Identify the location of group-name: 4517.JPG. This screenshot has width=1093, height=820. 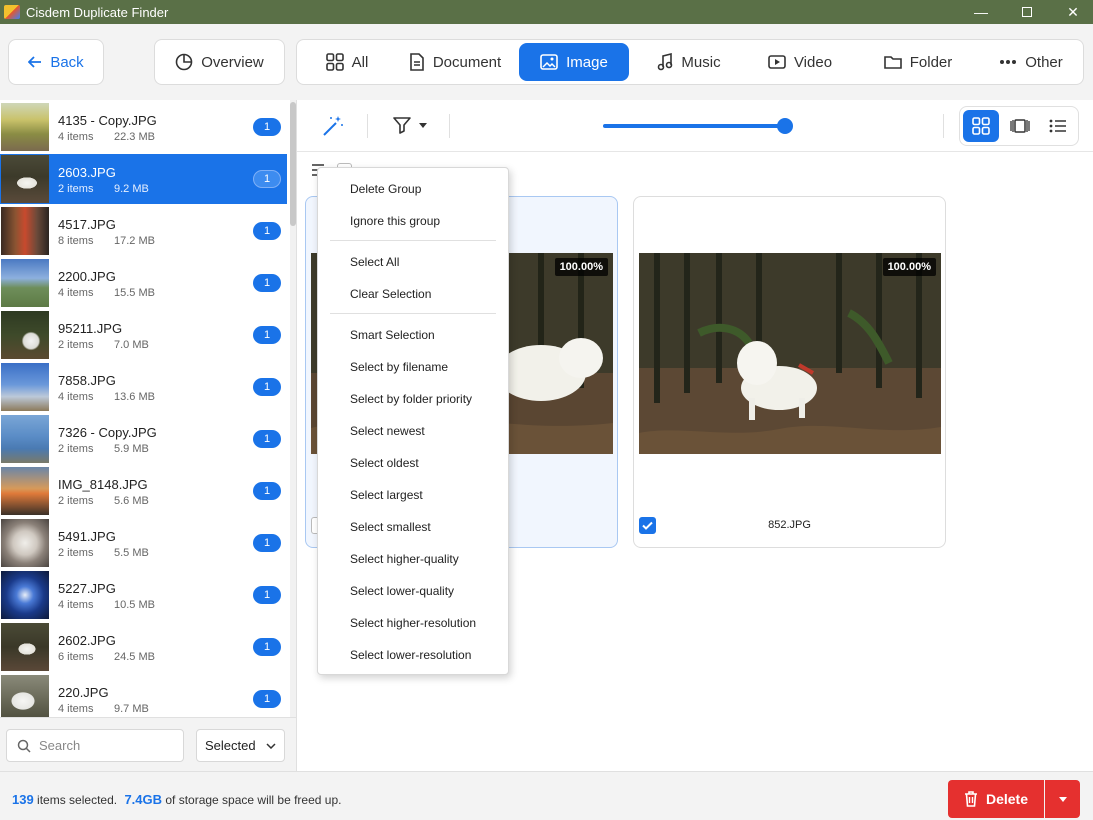
(87, 224).